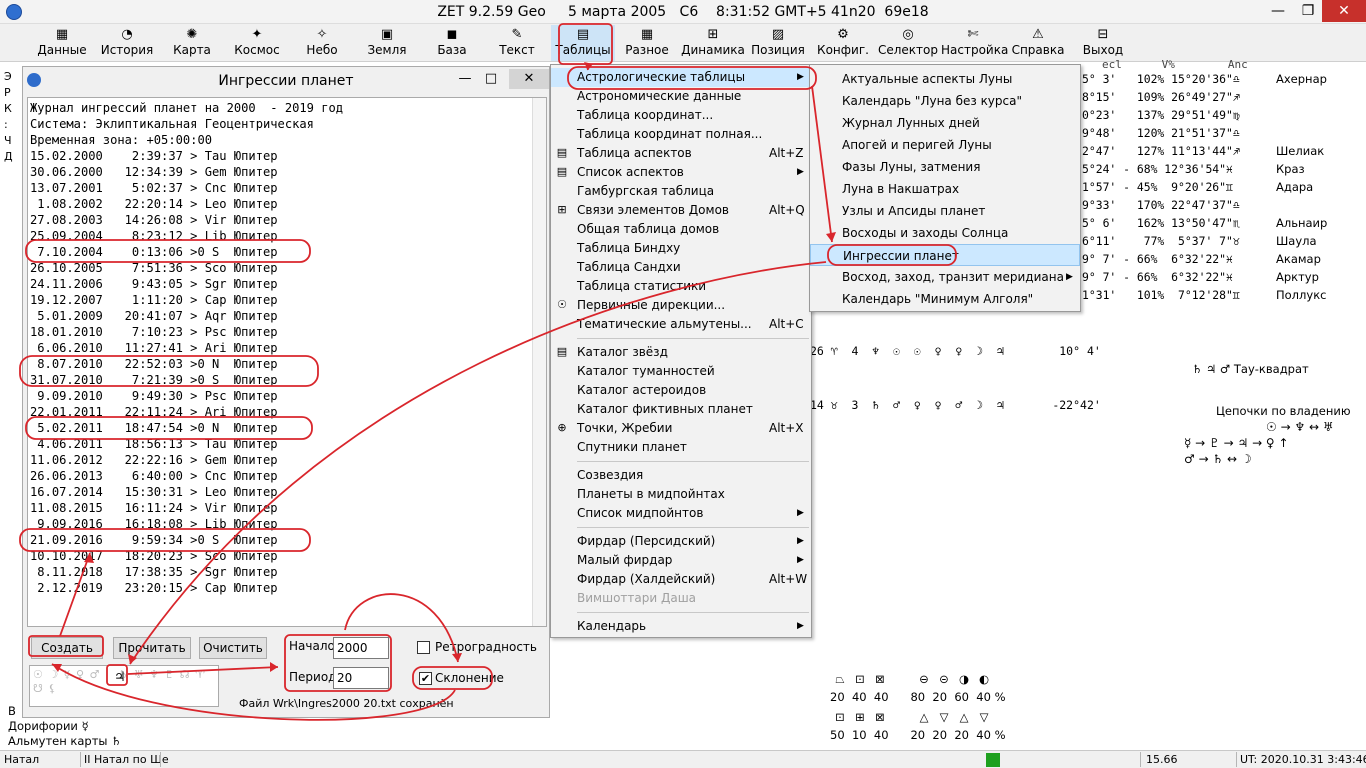 The height and width of the screenshot is (768, 1366). I want to click on submenu-item: Луна в Накшатрах, so click(945, 189).